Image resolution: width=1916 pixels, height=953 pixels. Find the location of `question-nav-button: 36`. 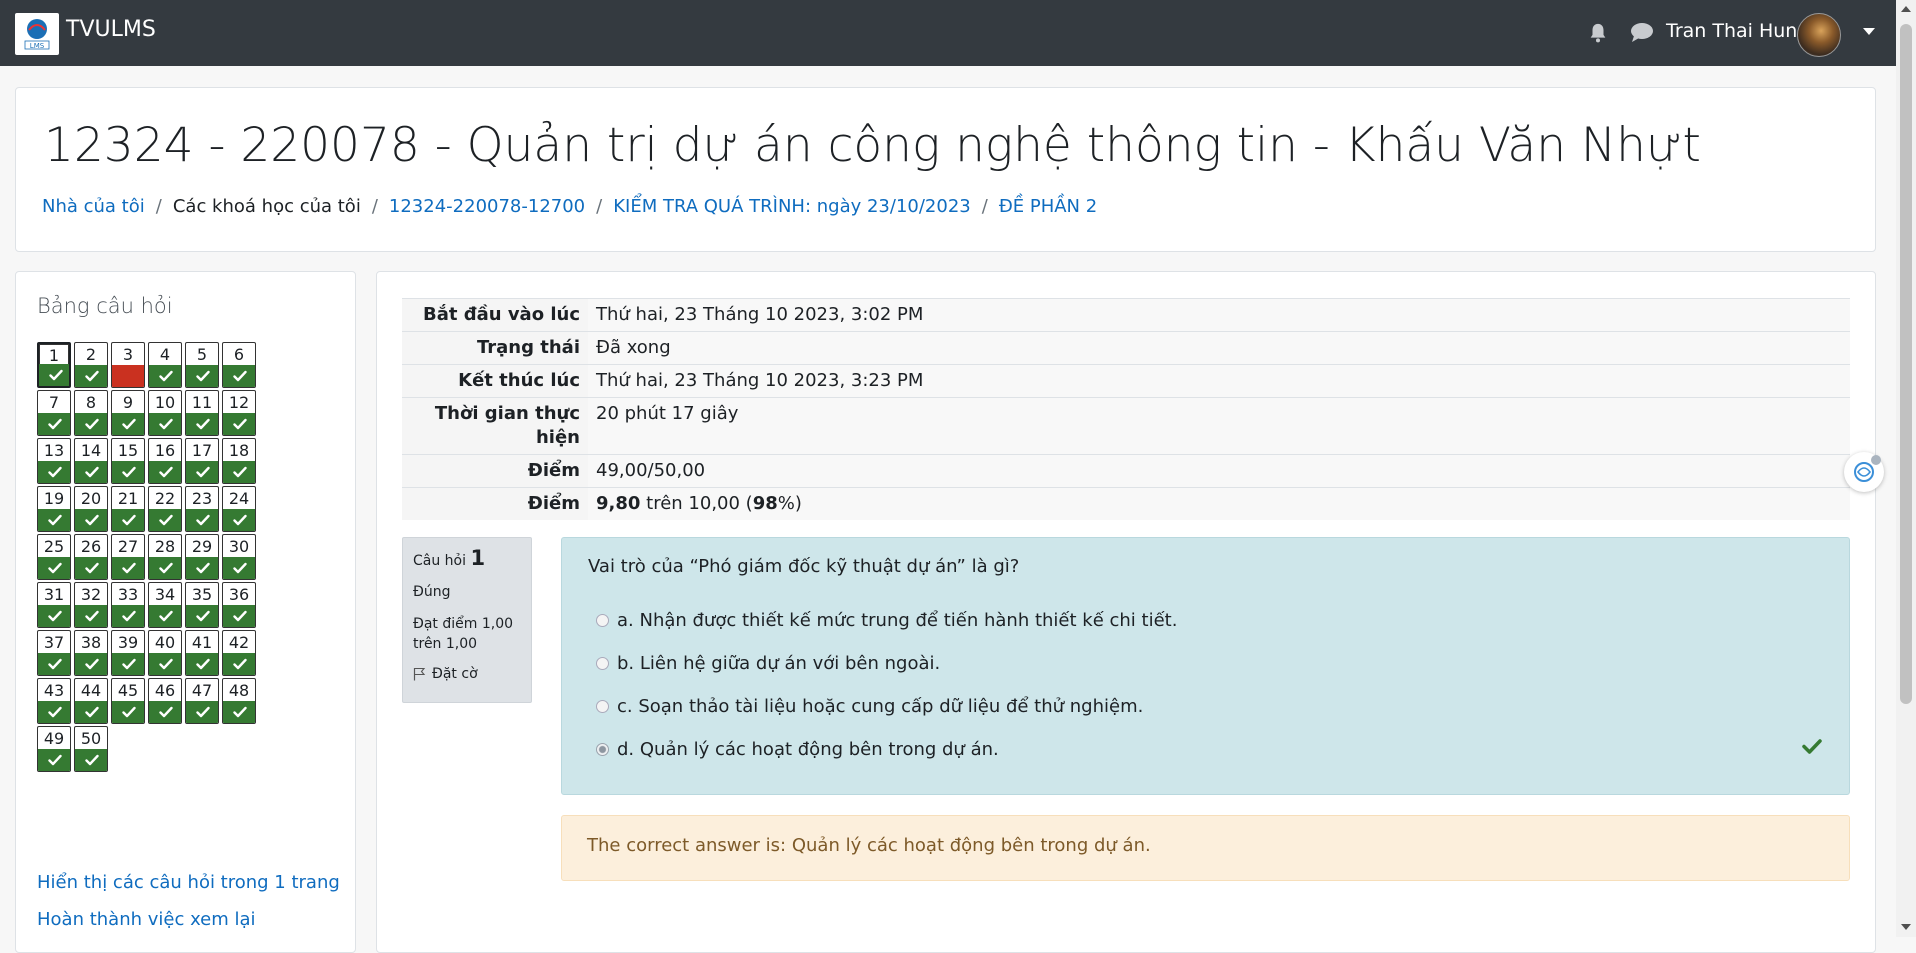

question-nav-button: 36 is located at coordinates (239, 605).